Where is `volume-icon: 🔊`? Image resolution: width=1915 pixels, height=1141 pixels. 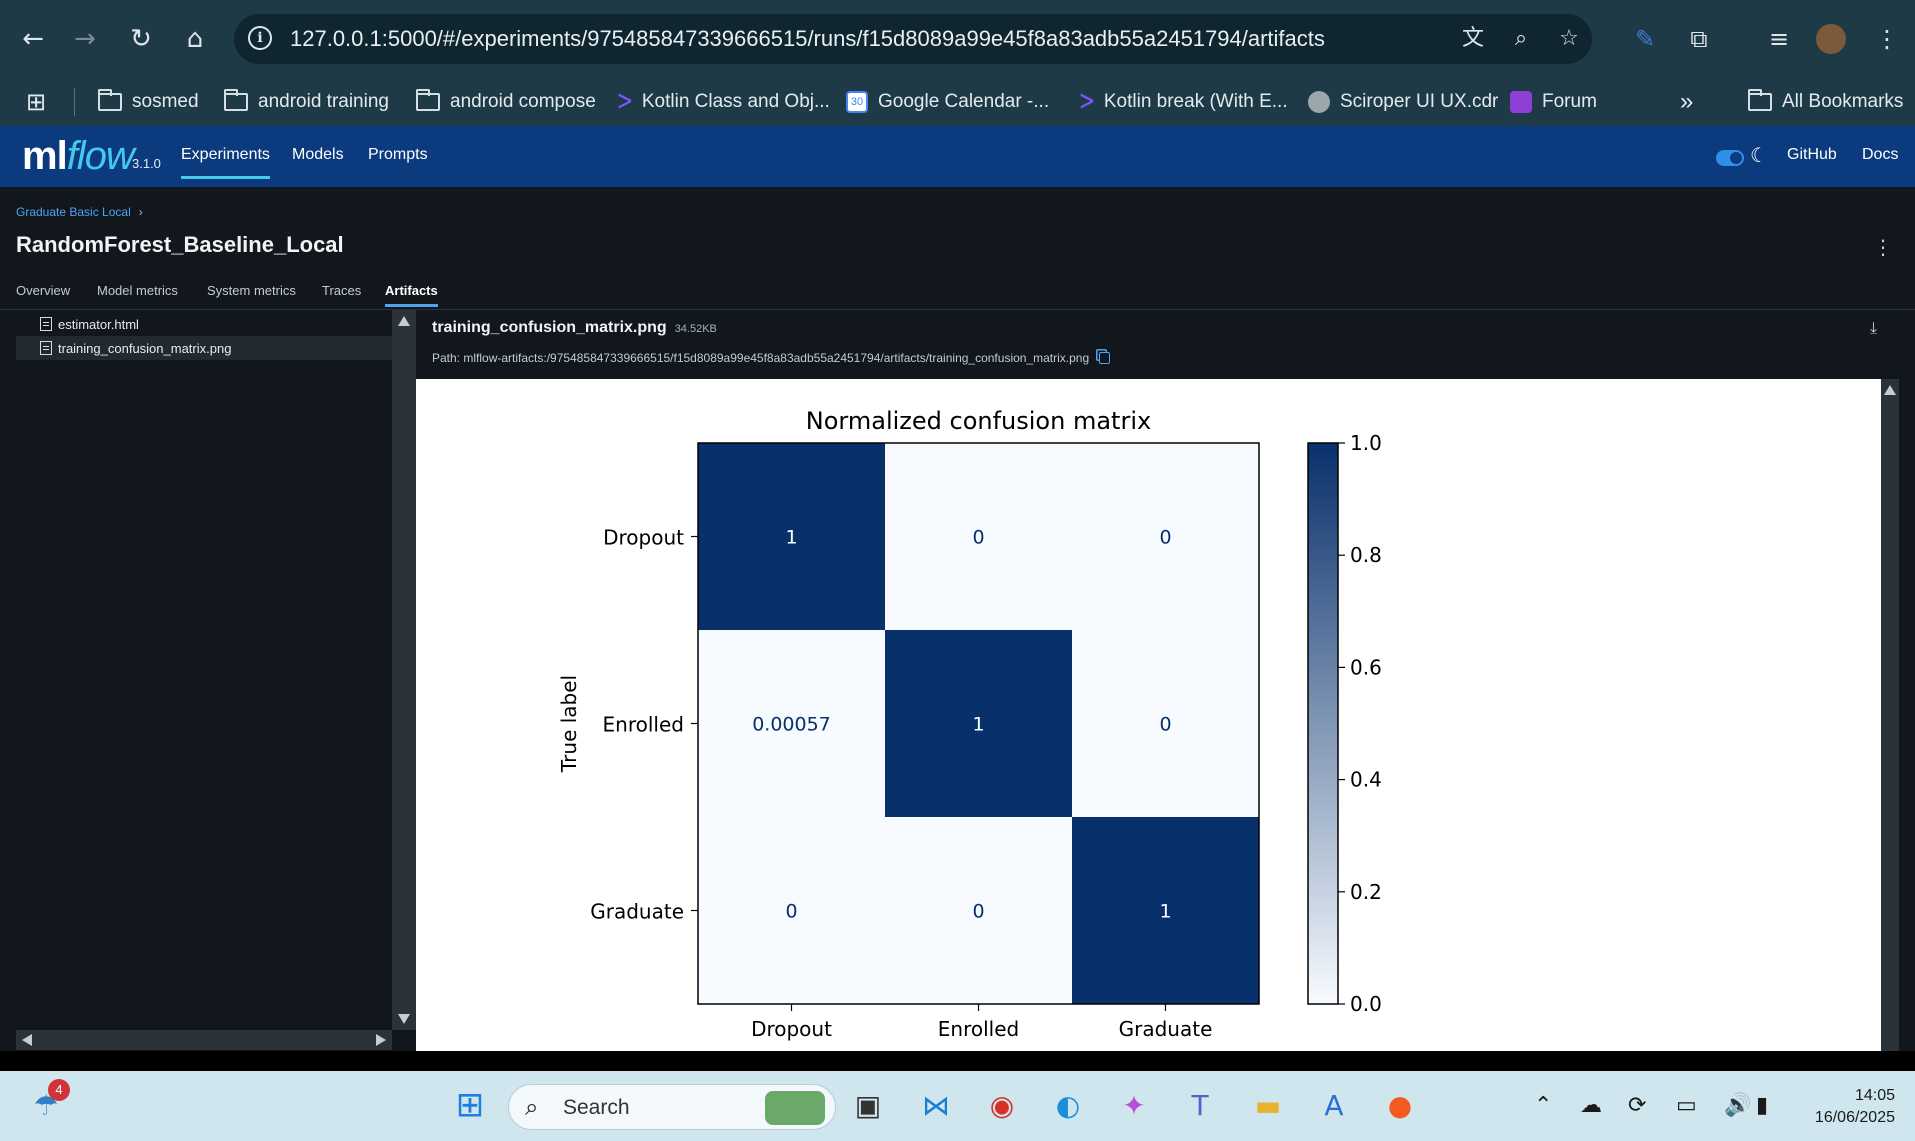 volume-icon: 🔊 is located at coordinates (1737, 1105).